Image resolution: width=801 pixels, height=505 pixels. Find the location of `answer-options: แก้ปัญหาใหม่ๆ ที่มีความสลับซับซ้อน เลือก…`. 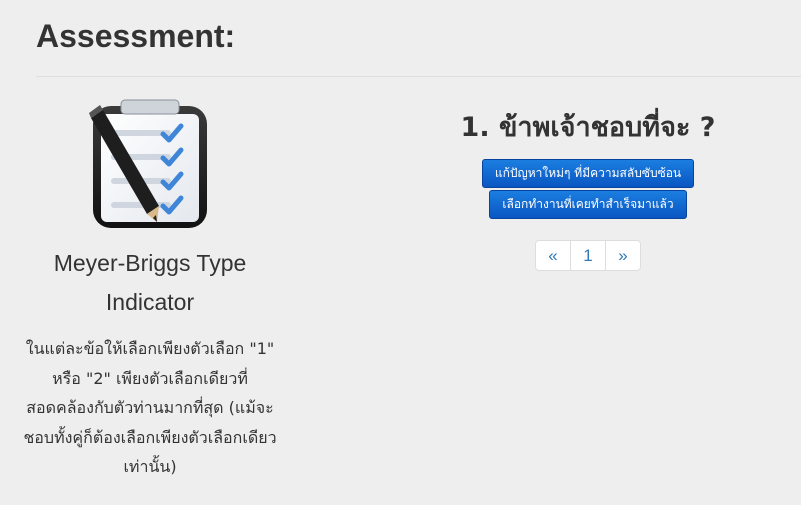

answer-options: แก้ปัญหาใหม่ๆ ที่มีความสลับซับซ้อน เลือก… is located at coordinates (588, 190).